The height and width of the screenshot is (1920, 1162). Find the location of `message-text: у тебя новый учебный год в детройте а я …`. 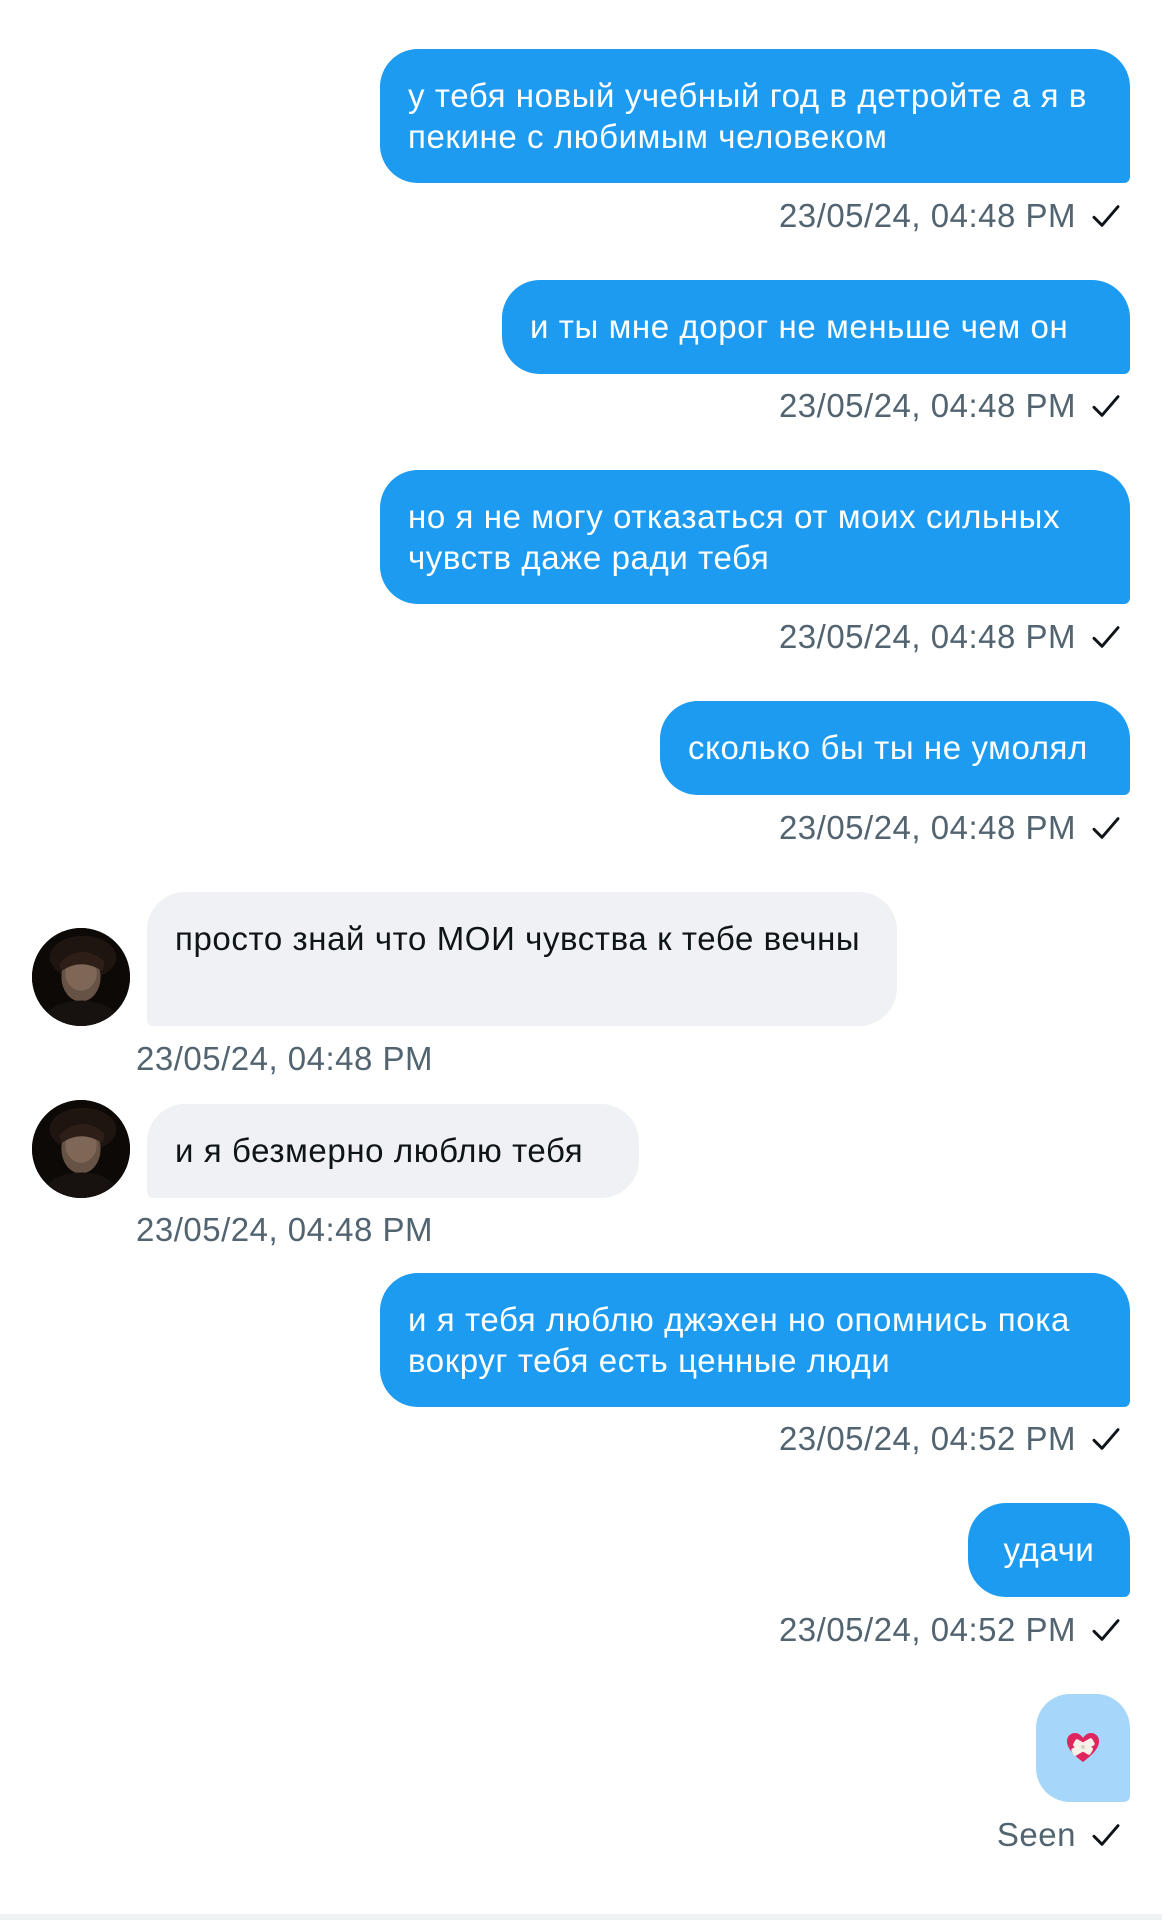

message-text: у тебя новый учебный год в детройте а я … is located at coordinates (747, 116).